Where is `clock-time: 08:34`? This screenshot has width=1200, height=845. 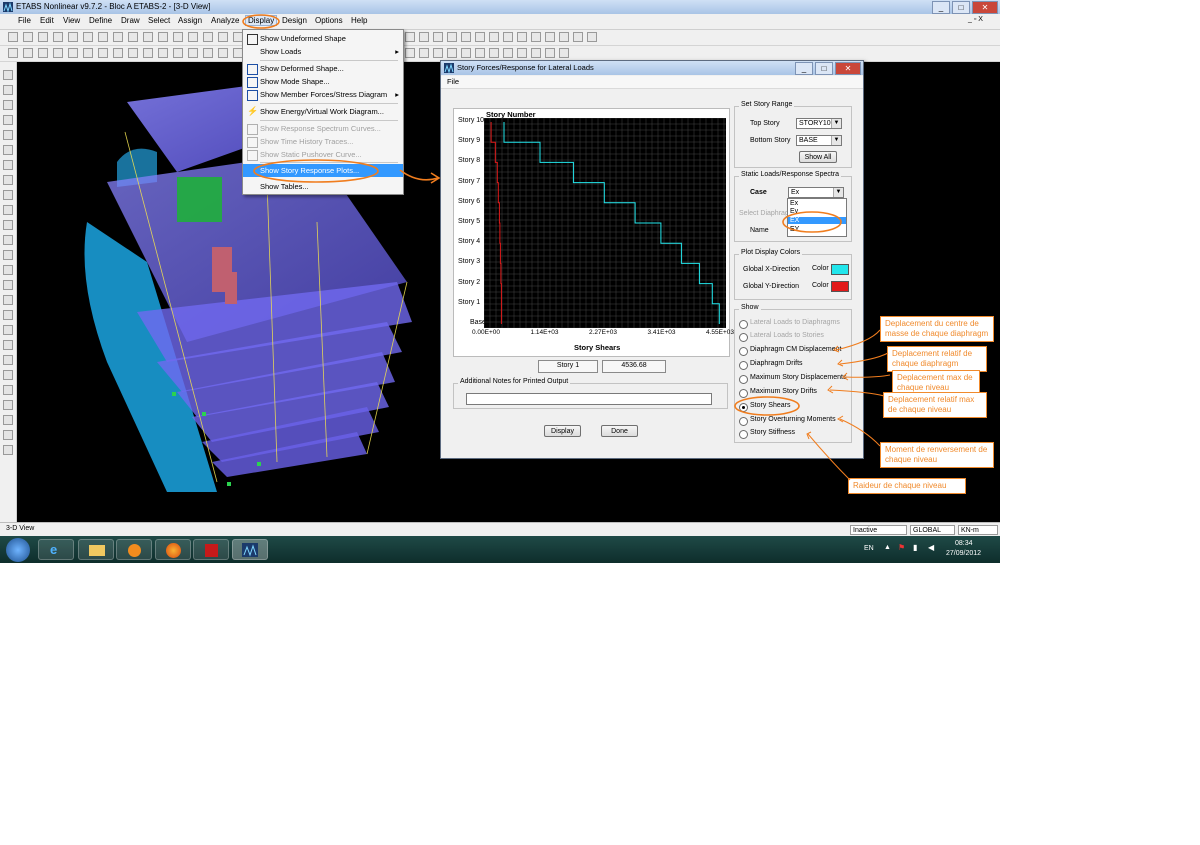
clock-time: 08:34 is located at coordinates (964, 543).